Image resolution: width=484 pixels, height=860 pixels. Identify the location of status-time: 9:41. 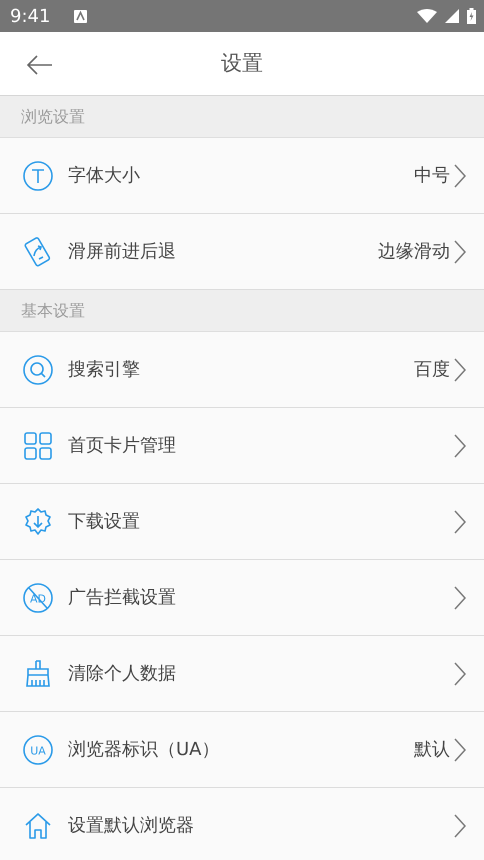
(30, 16).